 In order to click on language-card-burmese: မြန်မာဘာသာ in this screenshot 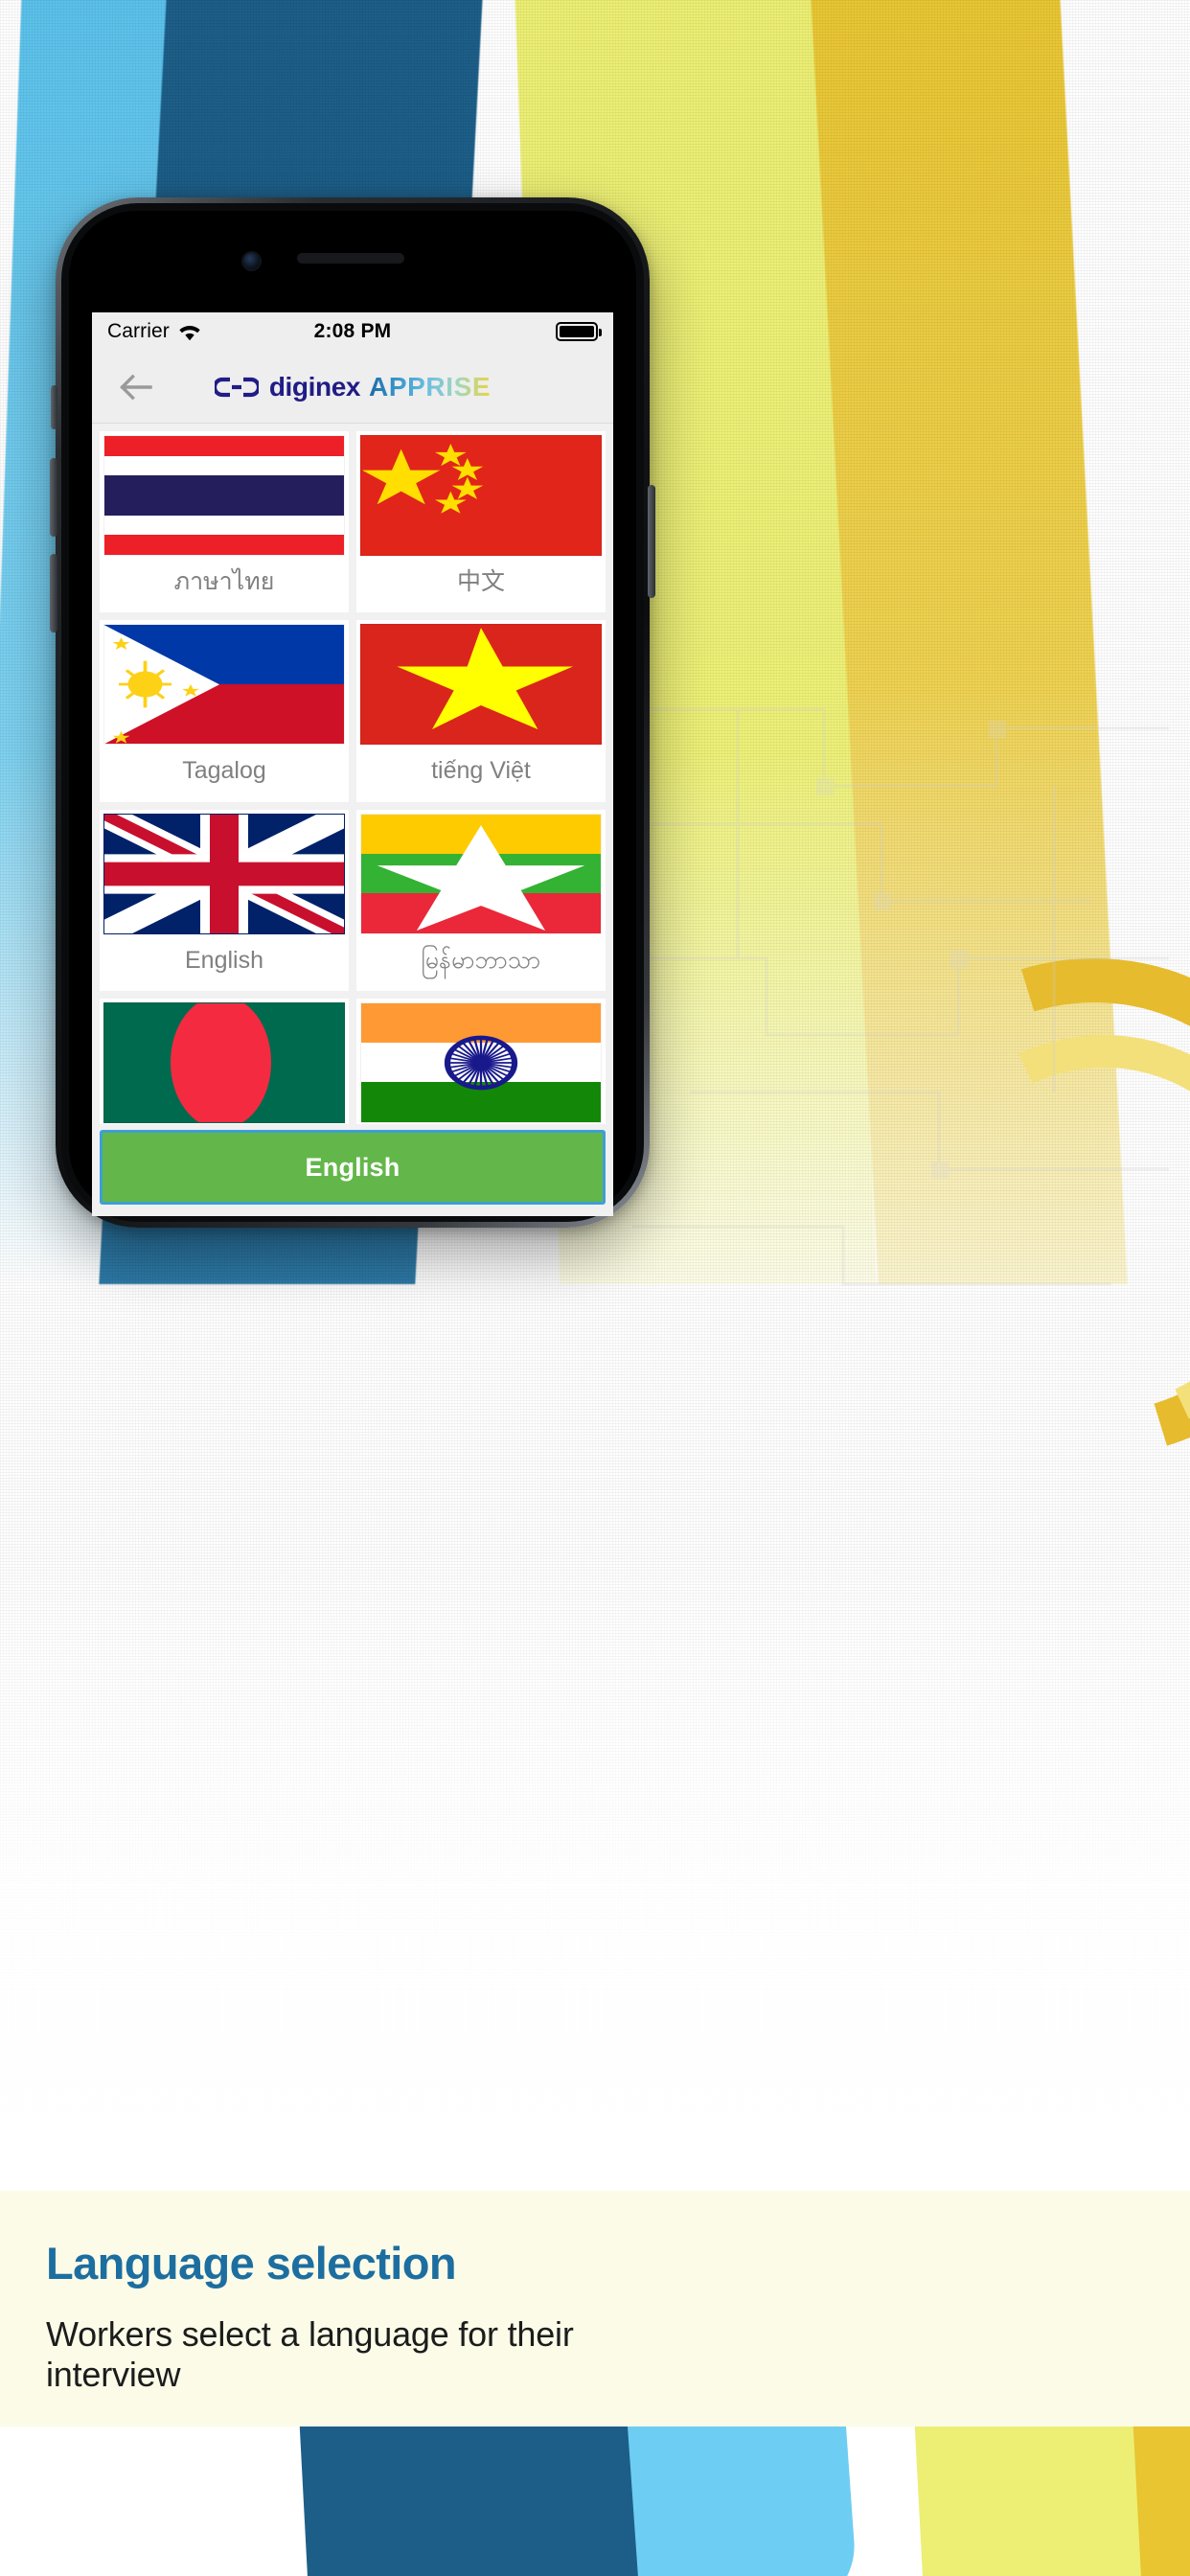, I will do `click(481, 900)`.